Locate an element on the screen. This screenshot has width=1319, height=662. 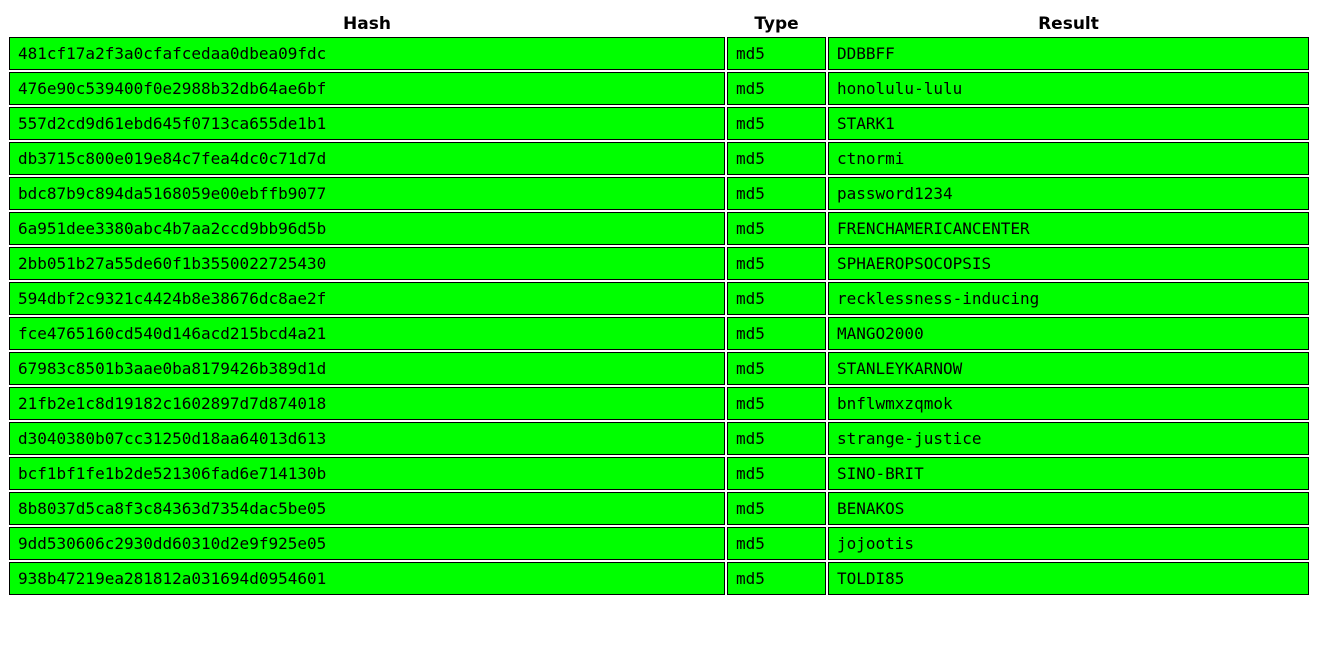
hash-cell: 6a951dee3380abc4b7aa2ccd9bb96d5b is located at coordinates (367, 228).